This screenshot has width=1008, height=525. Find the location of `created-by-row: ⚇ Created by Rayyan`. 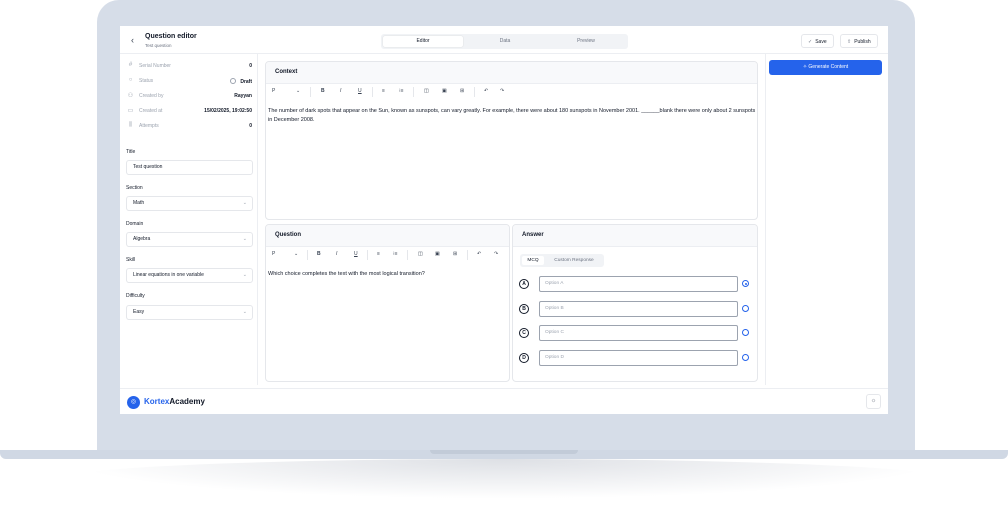

created-by-row: ⚇ Created by Rayyan is located at coordinates (189, 96).